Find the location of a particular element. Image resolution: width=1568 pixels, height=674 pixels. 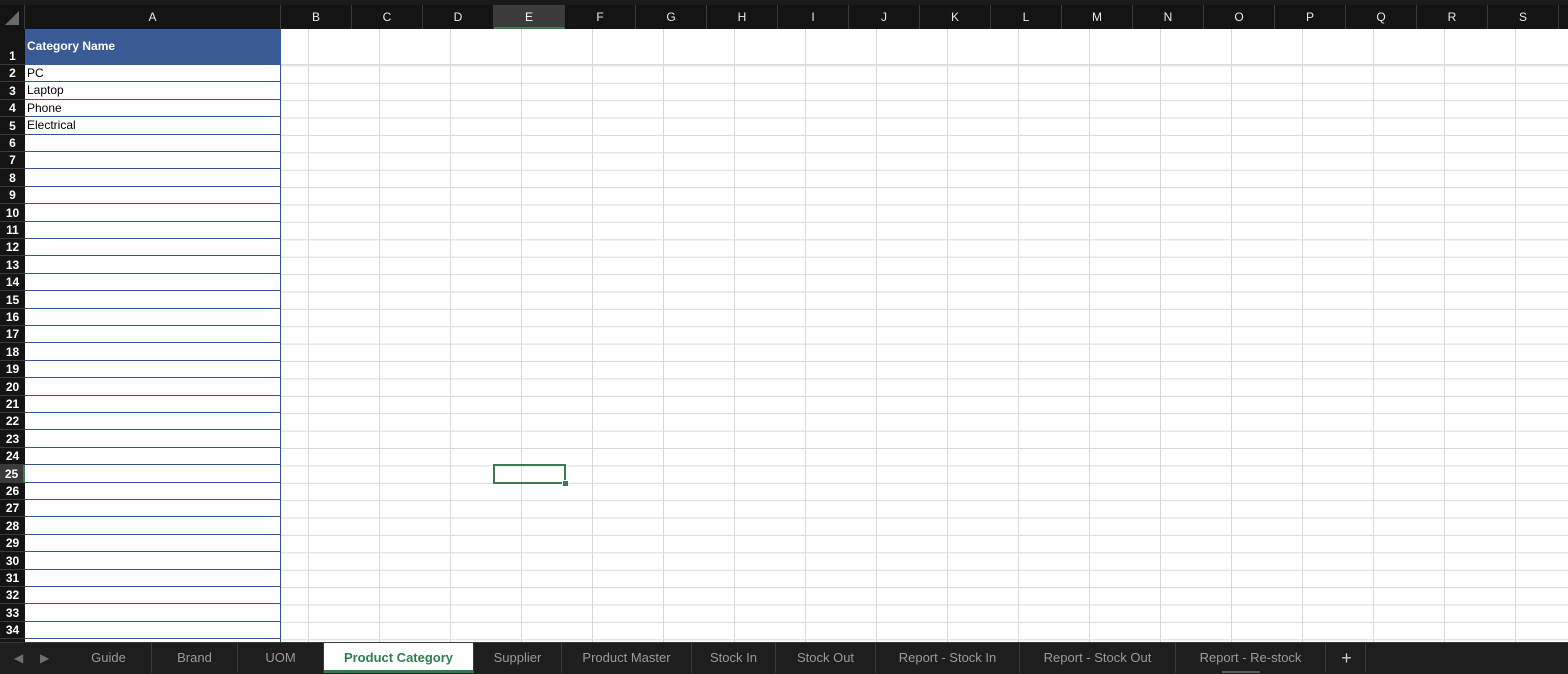

category-cell: PC is located at coordinates (153, 74).